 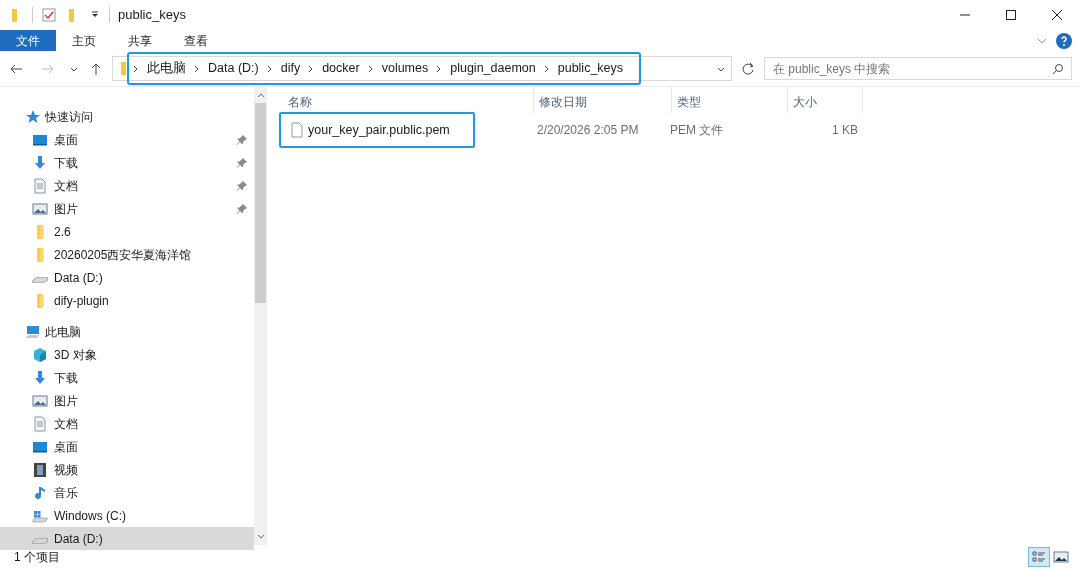 What do you see at coordinates (40, 469) in the screenshot?
I see `film-icon` at bounding box center [40, 469].